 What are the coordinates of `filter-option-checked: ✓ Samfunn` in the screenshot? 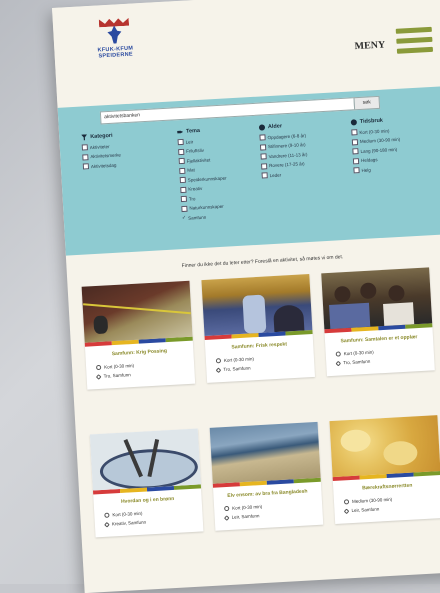 It's located at (205, 216).